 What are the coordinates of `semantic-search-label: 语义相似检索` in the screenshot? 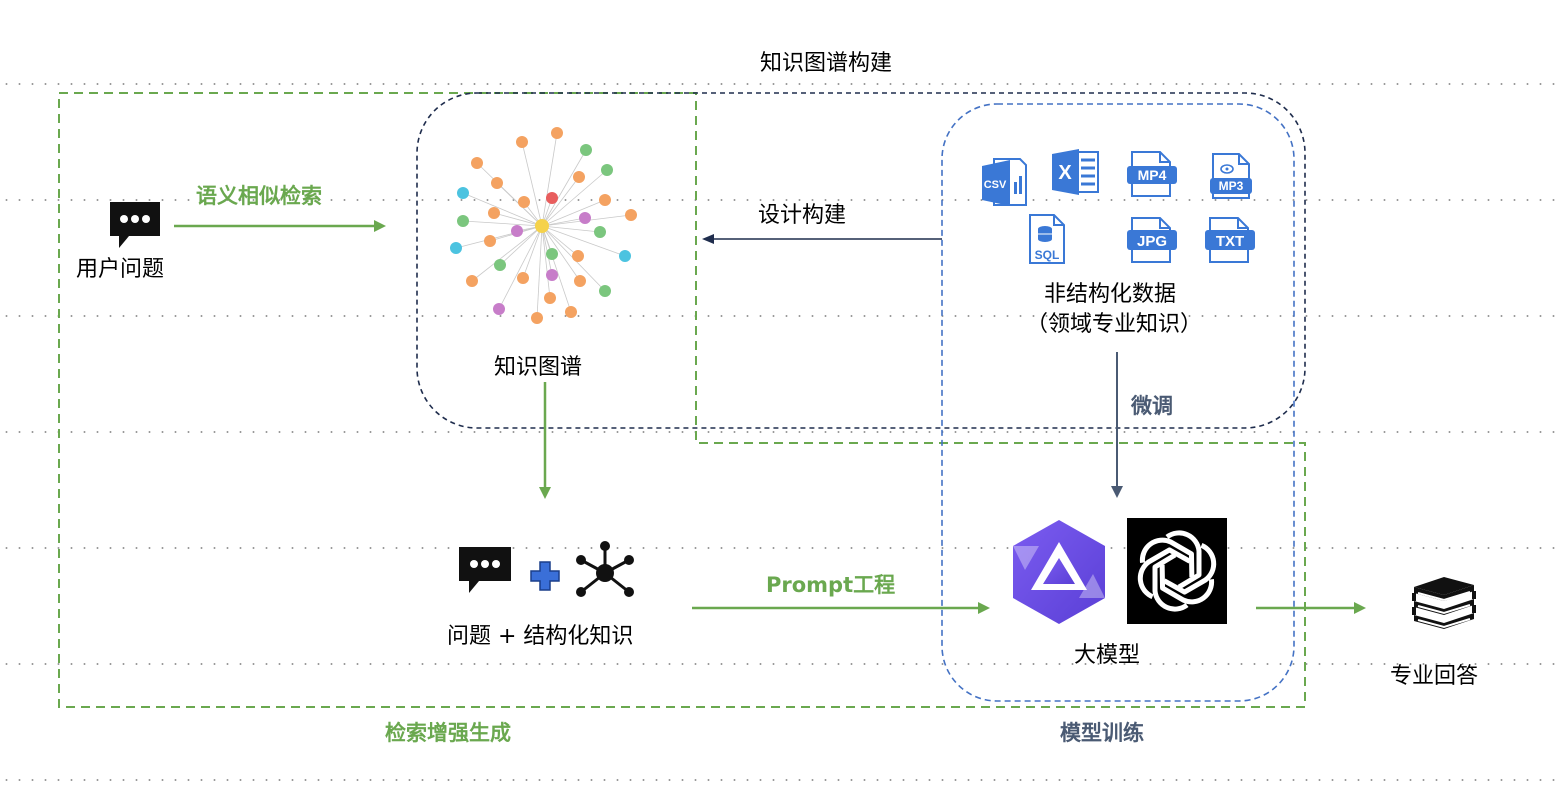 It's located at (259, 196).